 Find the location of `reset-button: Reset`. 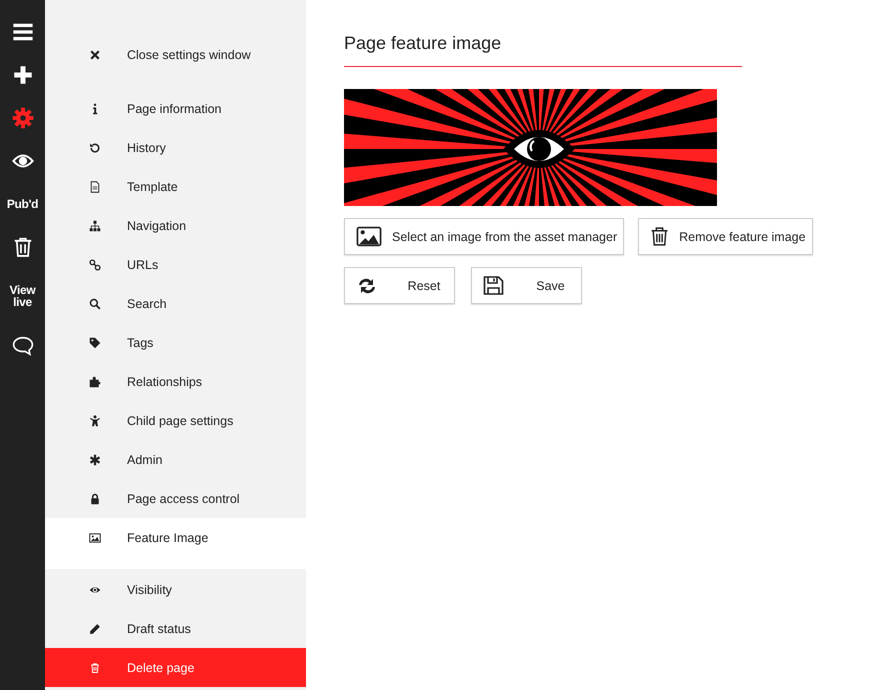

reset-button: Reset is located at coordinates (399, 285).